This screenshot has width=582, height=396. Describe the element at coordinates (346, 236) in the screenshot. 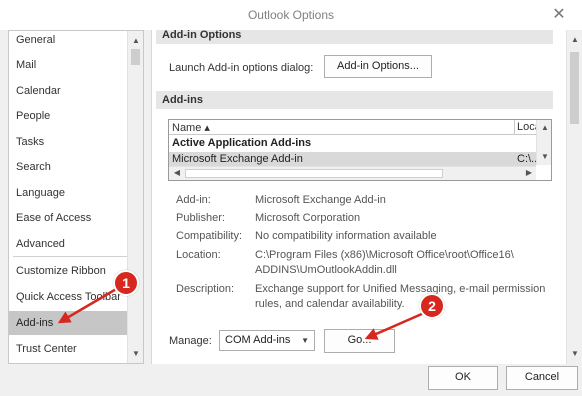

I see `compatibility-value: No compatibility information available` at that location.